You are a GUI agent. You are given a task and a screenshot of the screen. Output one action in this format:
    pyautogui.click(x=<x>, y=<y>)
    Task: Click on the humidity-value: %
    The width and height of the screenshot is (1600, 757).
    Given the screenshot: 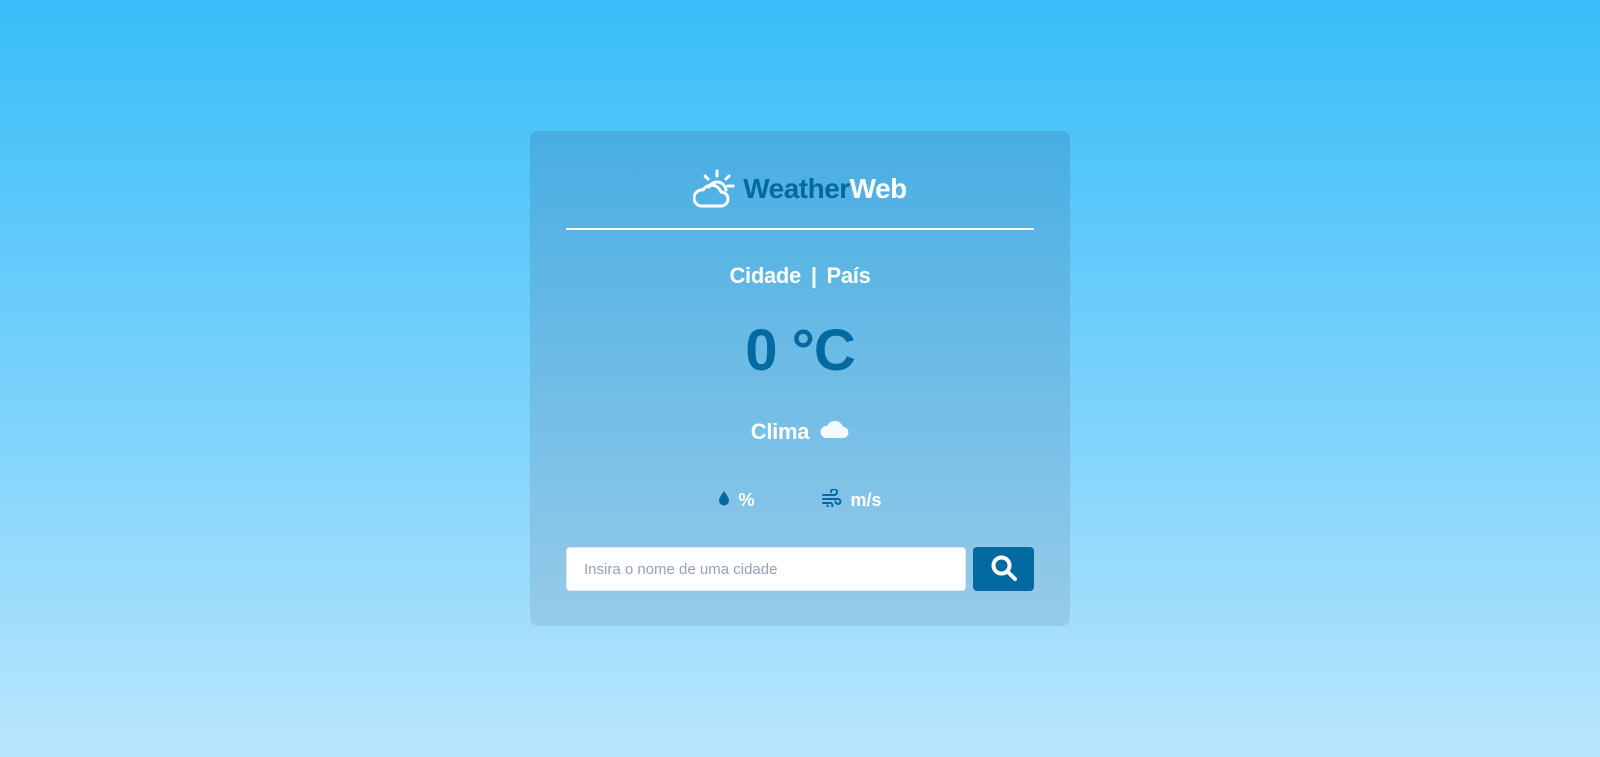 What is the action you would take?
    pyautogui.click(x=746, y=500)
    